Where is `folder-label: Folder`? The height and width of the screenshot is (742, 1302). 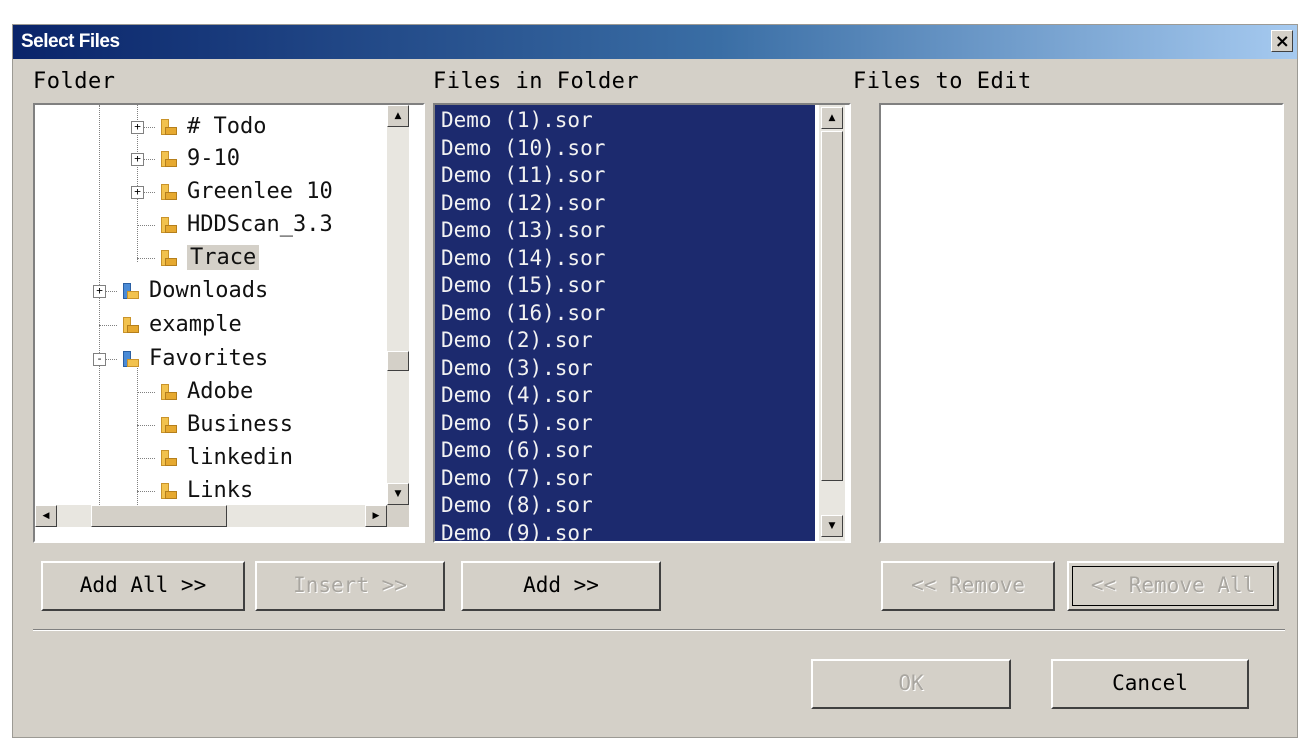 folder-label: Folder is located at coordinates (74, 81).